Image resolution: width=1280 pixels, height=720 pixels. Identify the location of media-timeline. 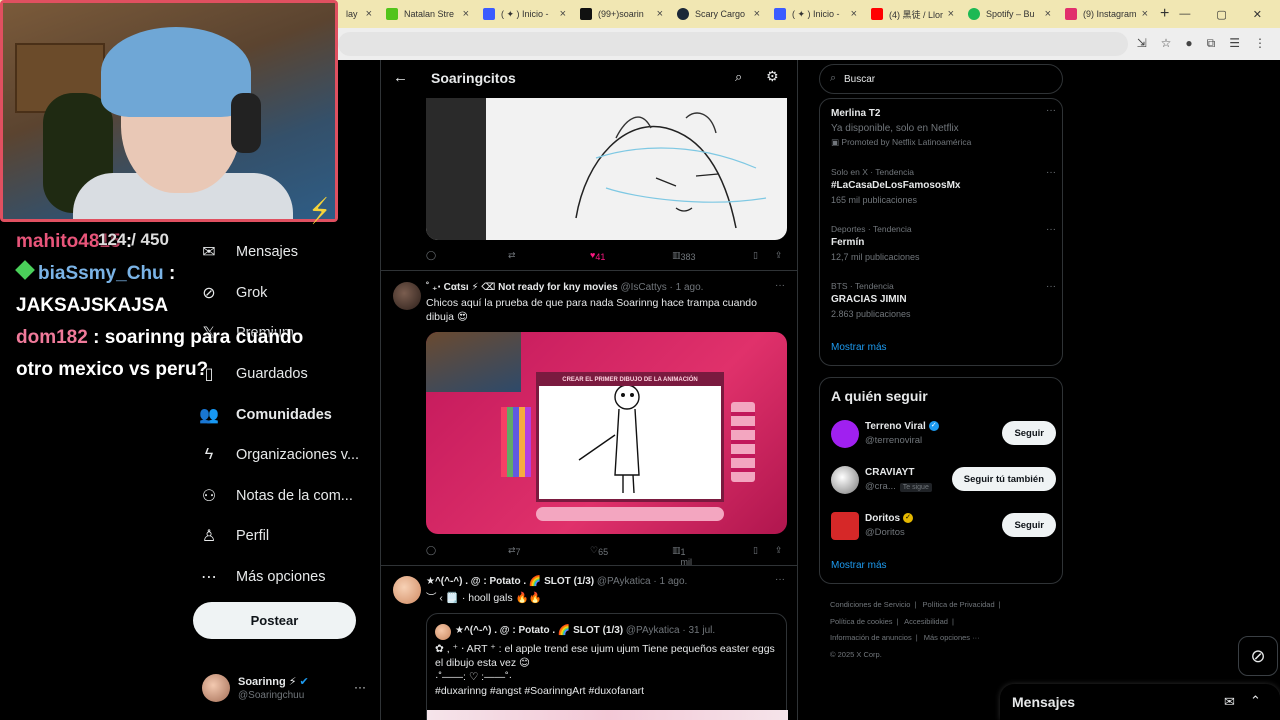
(630, 514).